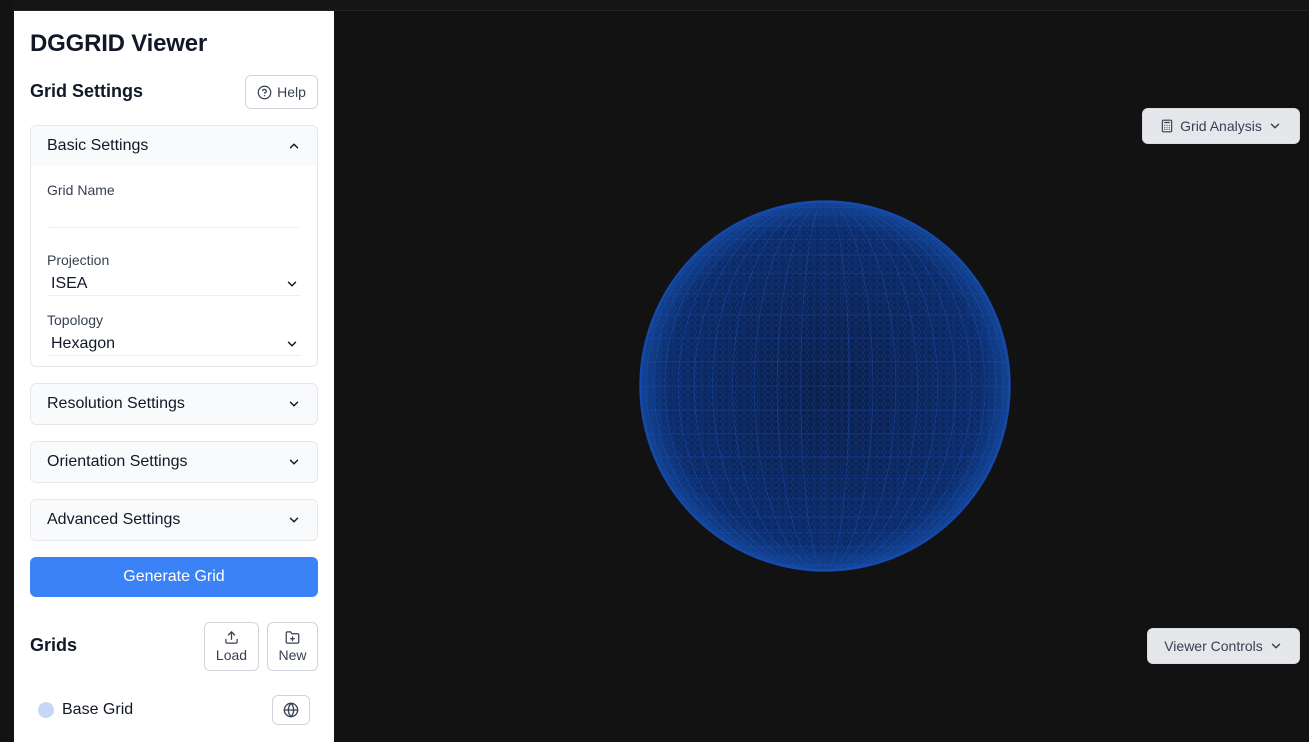 Image resolution: width=1309 pixels, height=742 pixels. Describe the element at coordinates (69, 283) in the screenshot. I see `projection-value: ISEA` at that location.